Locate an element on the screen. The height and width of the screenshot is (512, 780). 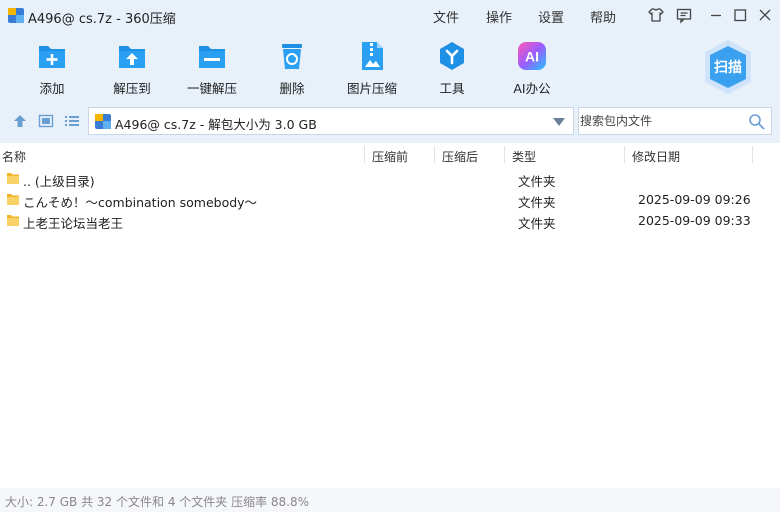
title-bar: A496@ cs.7z - 360压缩 文件 操作 设置 帮助 is located at coordinates (390, 16).